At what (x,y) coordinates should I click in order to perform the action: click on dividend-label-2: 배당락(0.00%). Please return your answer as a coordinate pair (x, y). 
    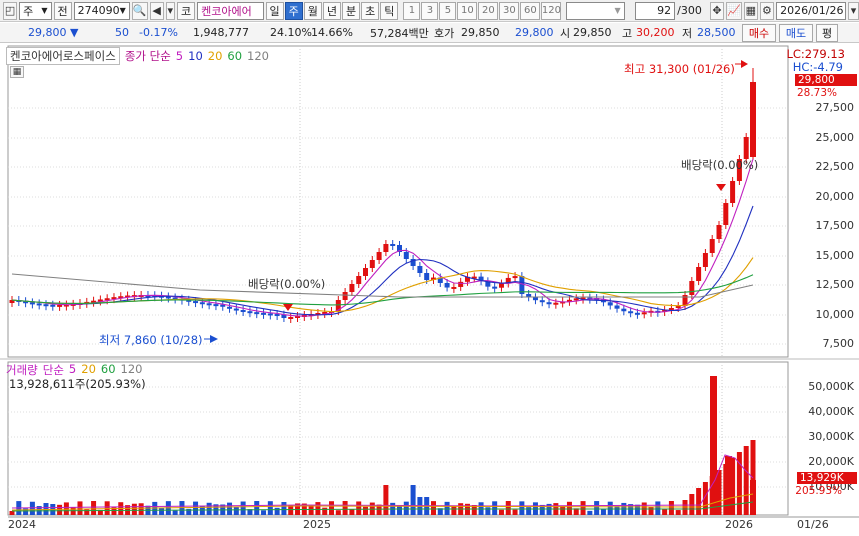
    Looking at the image, I should click on (720, 165).